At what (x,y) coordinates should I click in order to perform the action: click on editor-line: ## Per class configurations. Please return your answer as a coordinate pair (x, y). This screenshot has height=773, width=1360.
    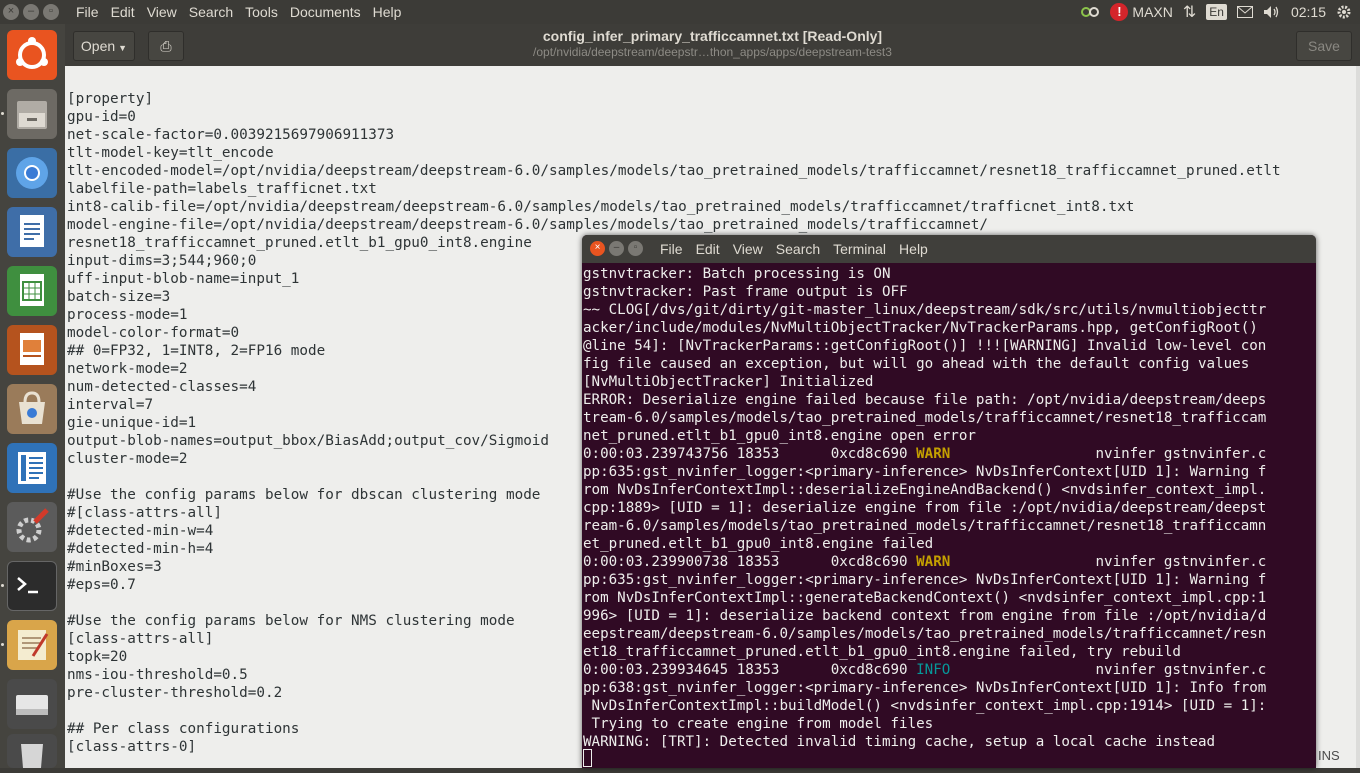
    Looking at the image, I should click on (183, 729).